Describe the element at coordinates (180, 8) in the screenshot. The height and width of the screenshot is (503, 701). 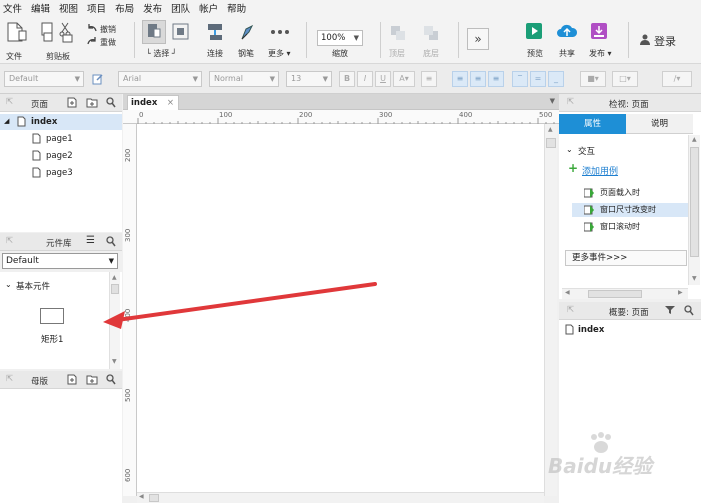
I see `menu-team: 团队` at that location.